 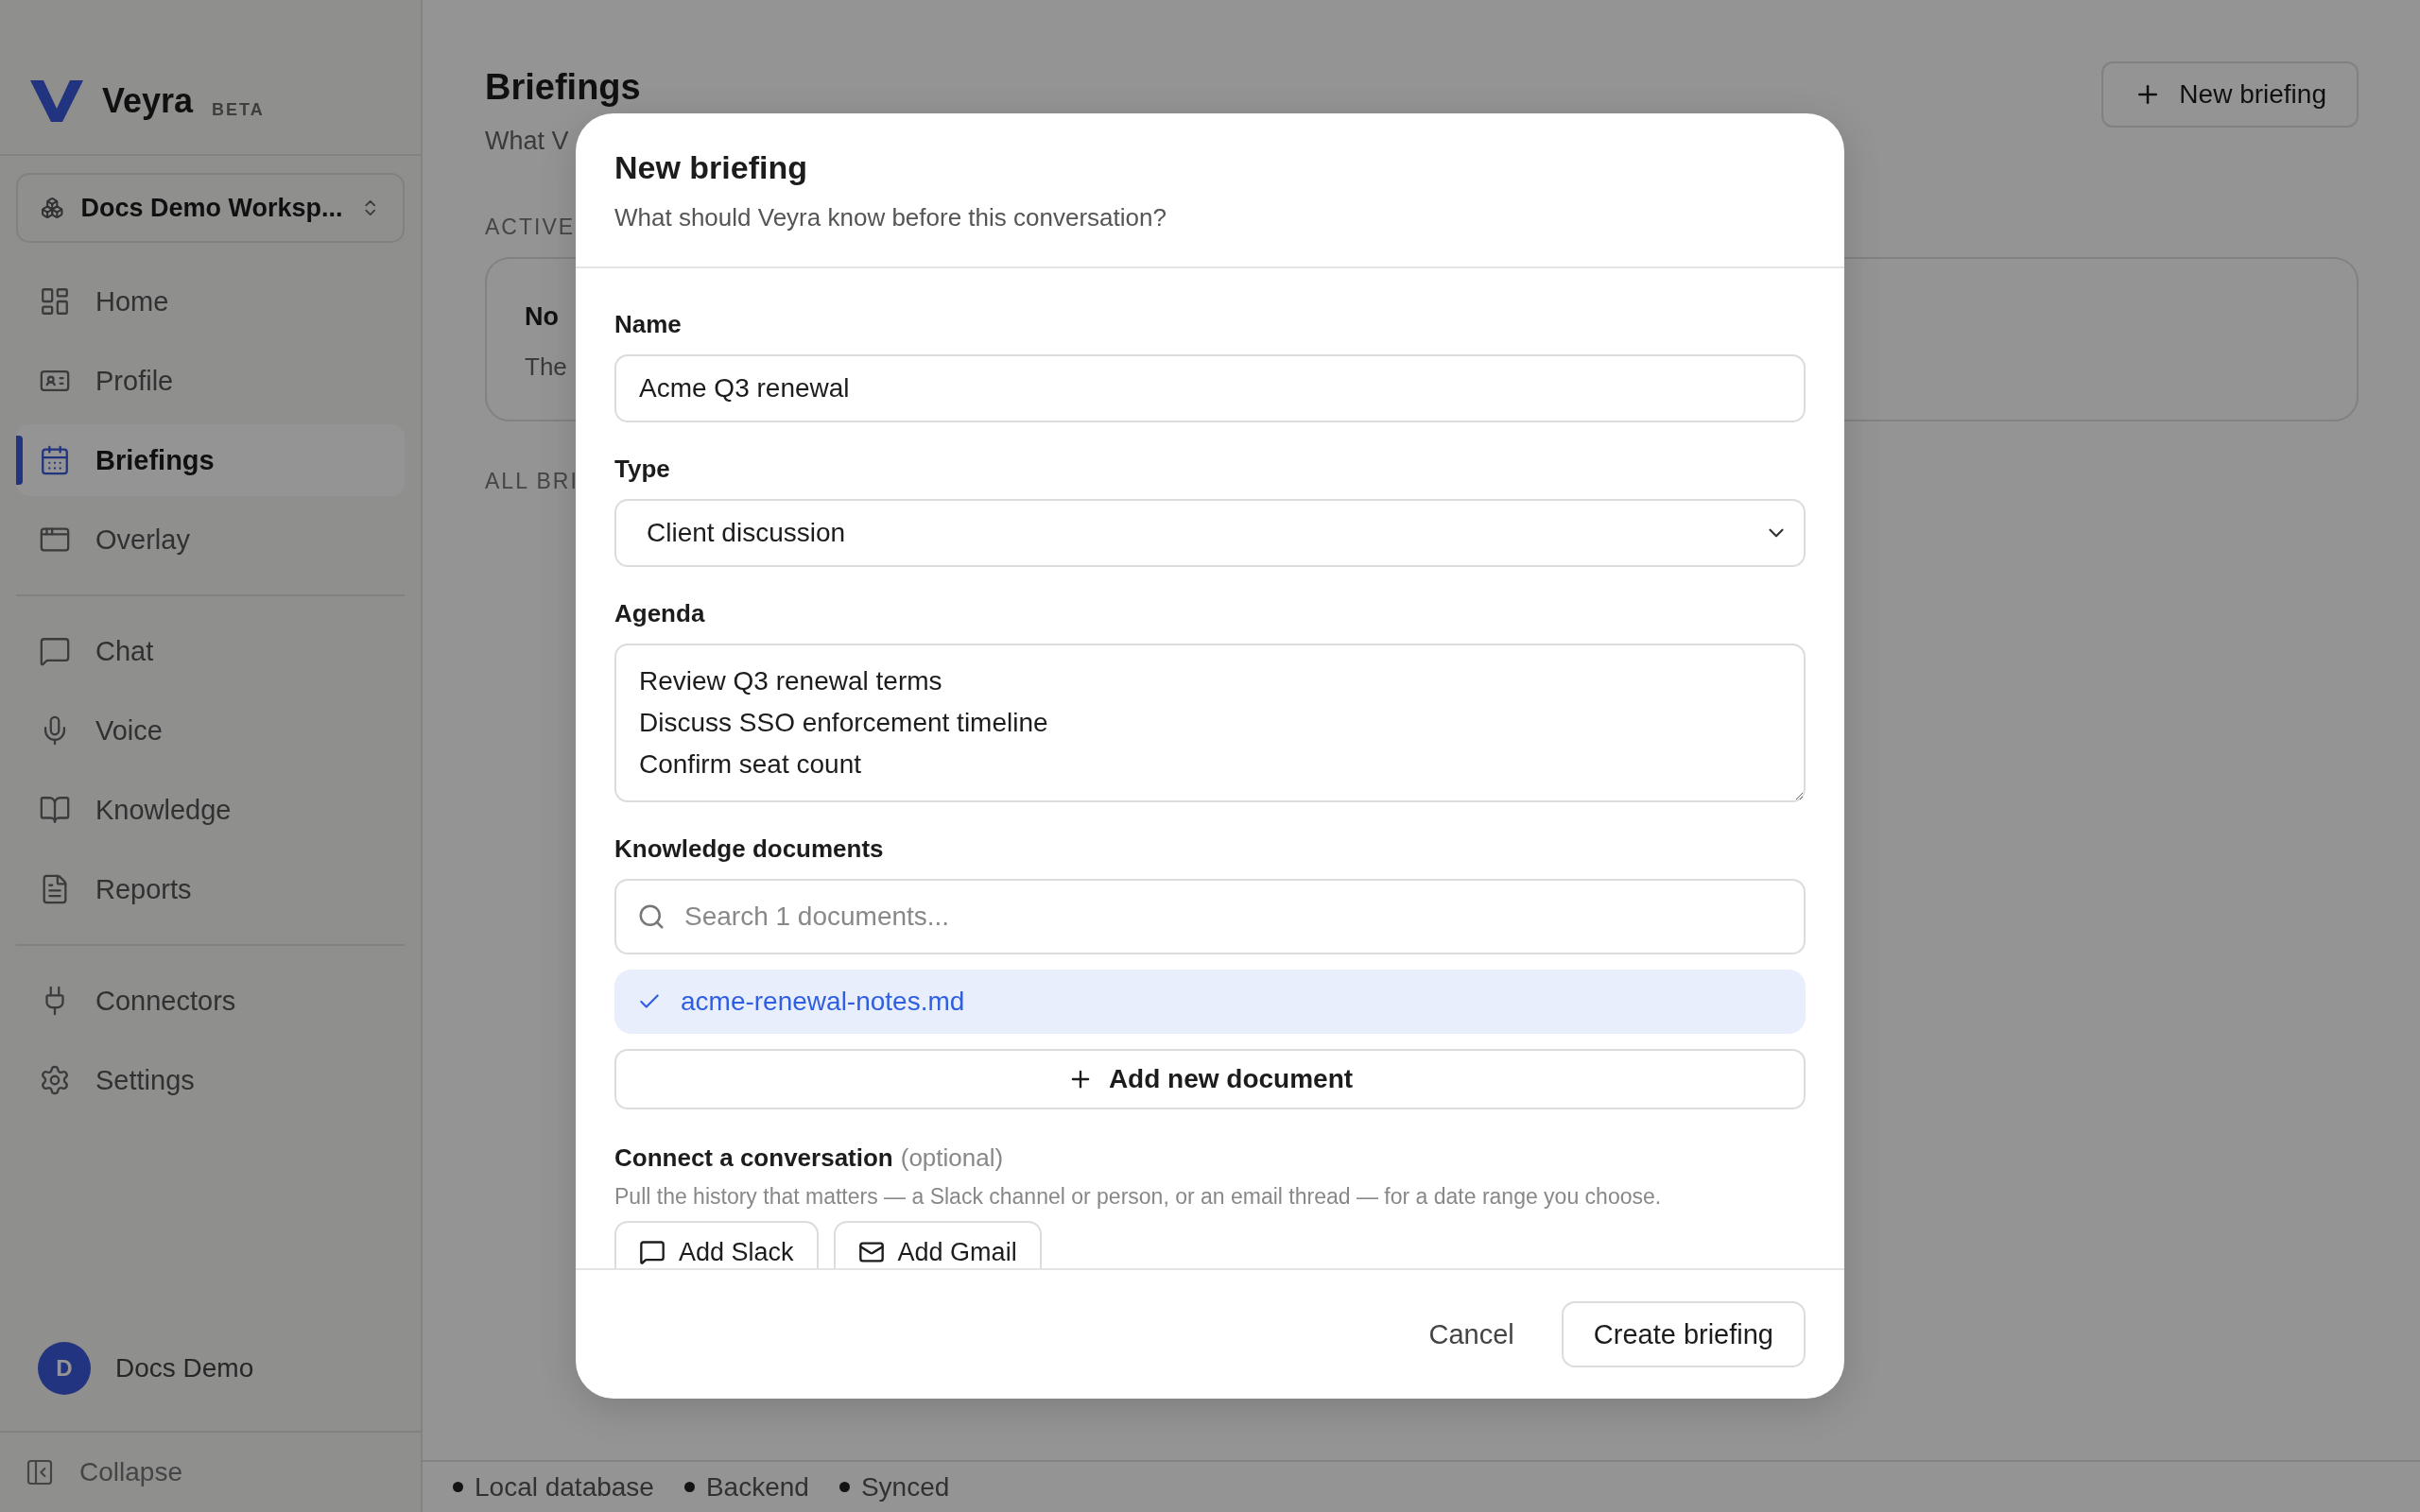 What do you see at coordinates (660, 613) in the screenshot?
I see `field-label: Agenda` at bounding box center [660, 613].